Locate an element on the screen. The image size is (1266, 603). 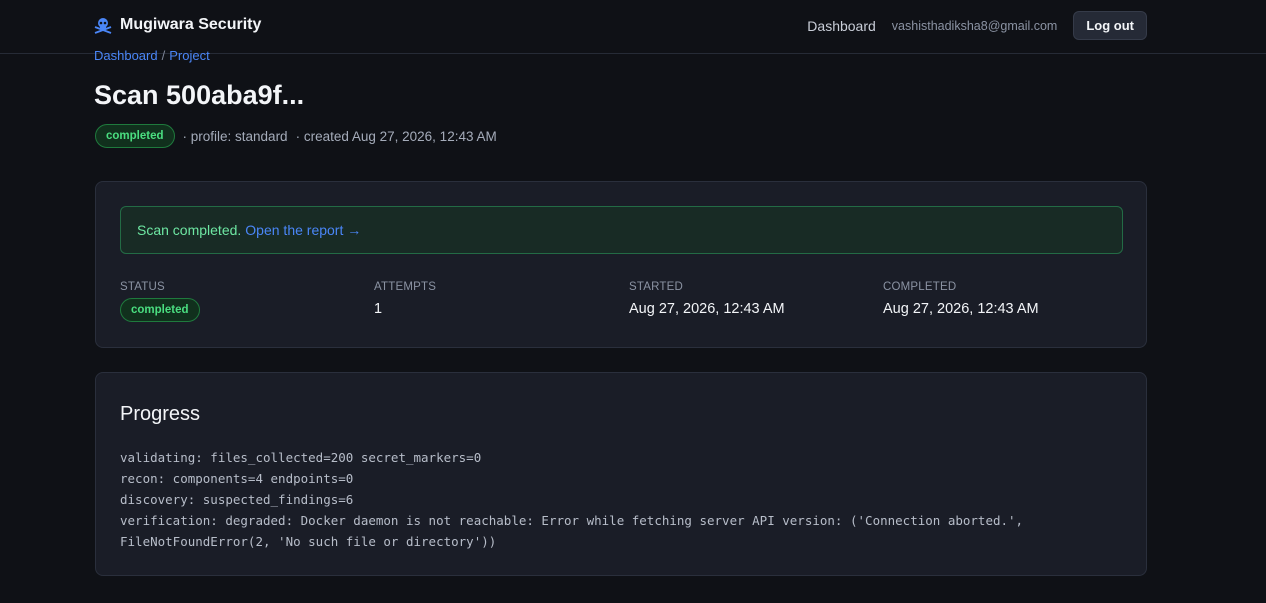
nav-link-dashboard: Dashboard is located at coordinates (841, 26).